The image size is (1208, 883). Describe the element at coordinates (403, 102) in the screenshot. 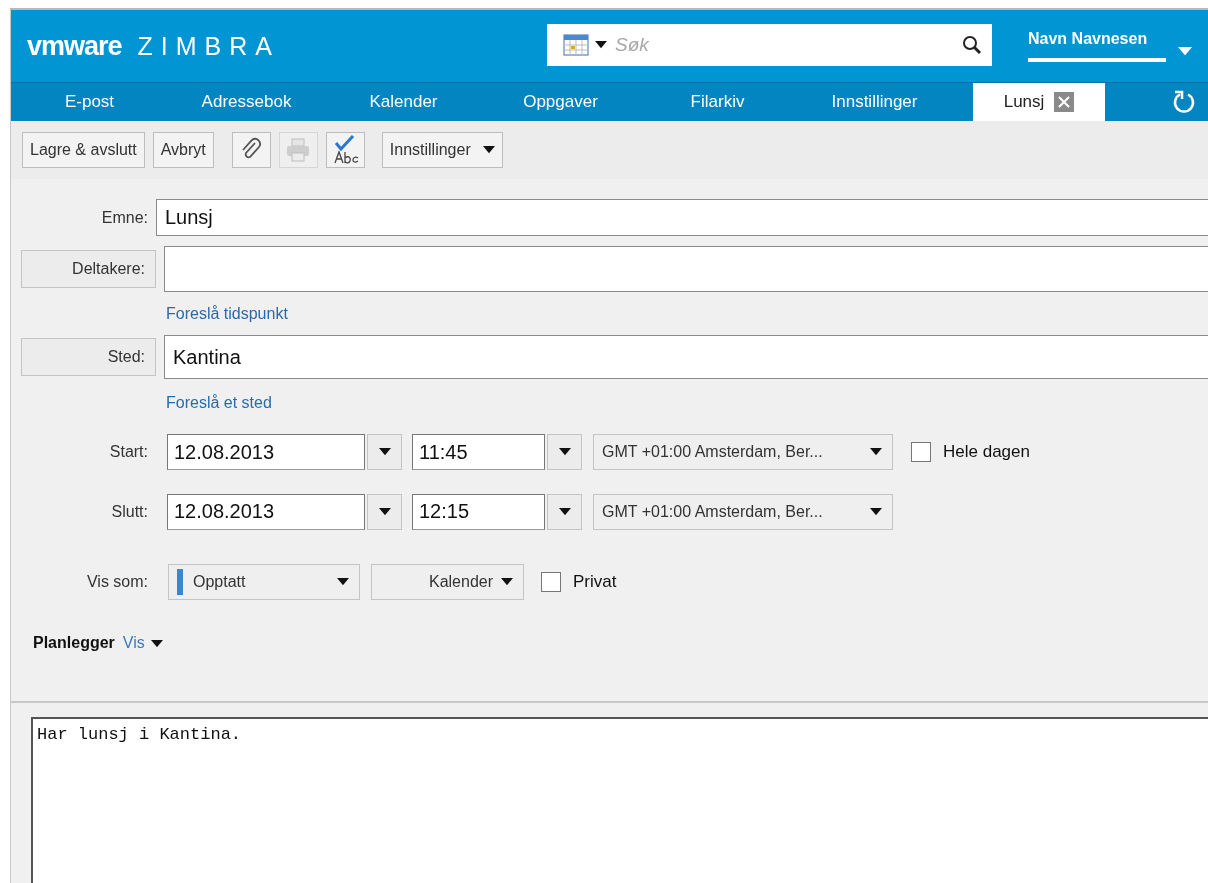

I see `app-tab: Kalender` at that location.